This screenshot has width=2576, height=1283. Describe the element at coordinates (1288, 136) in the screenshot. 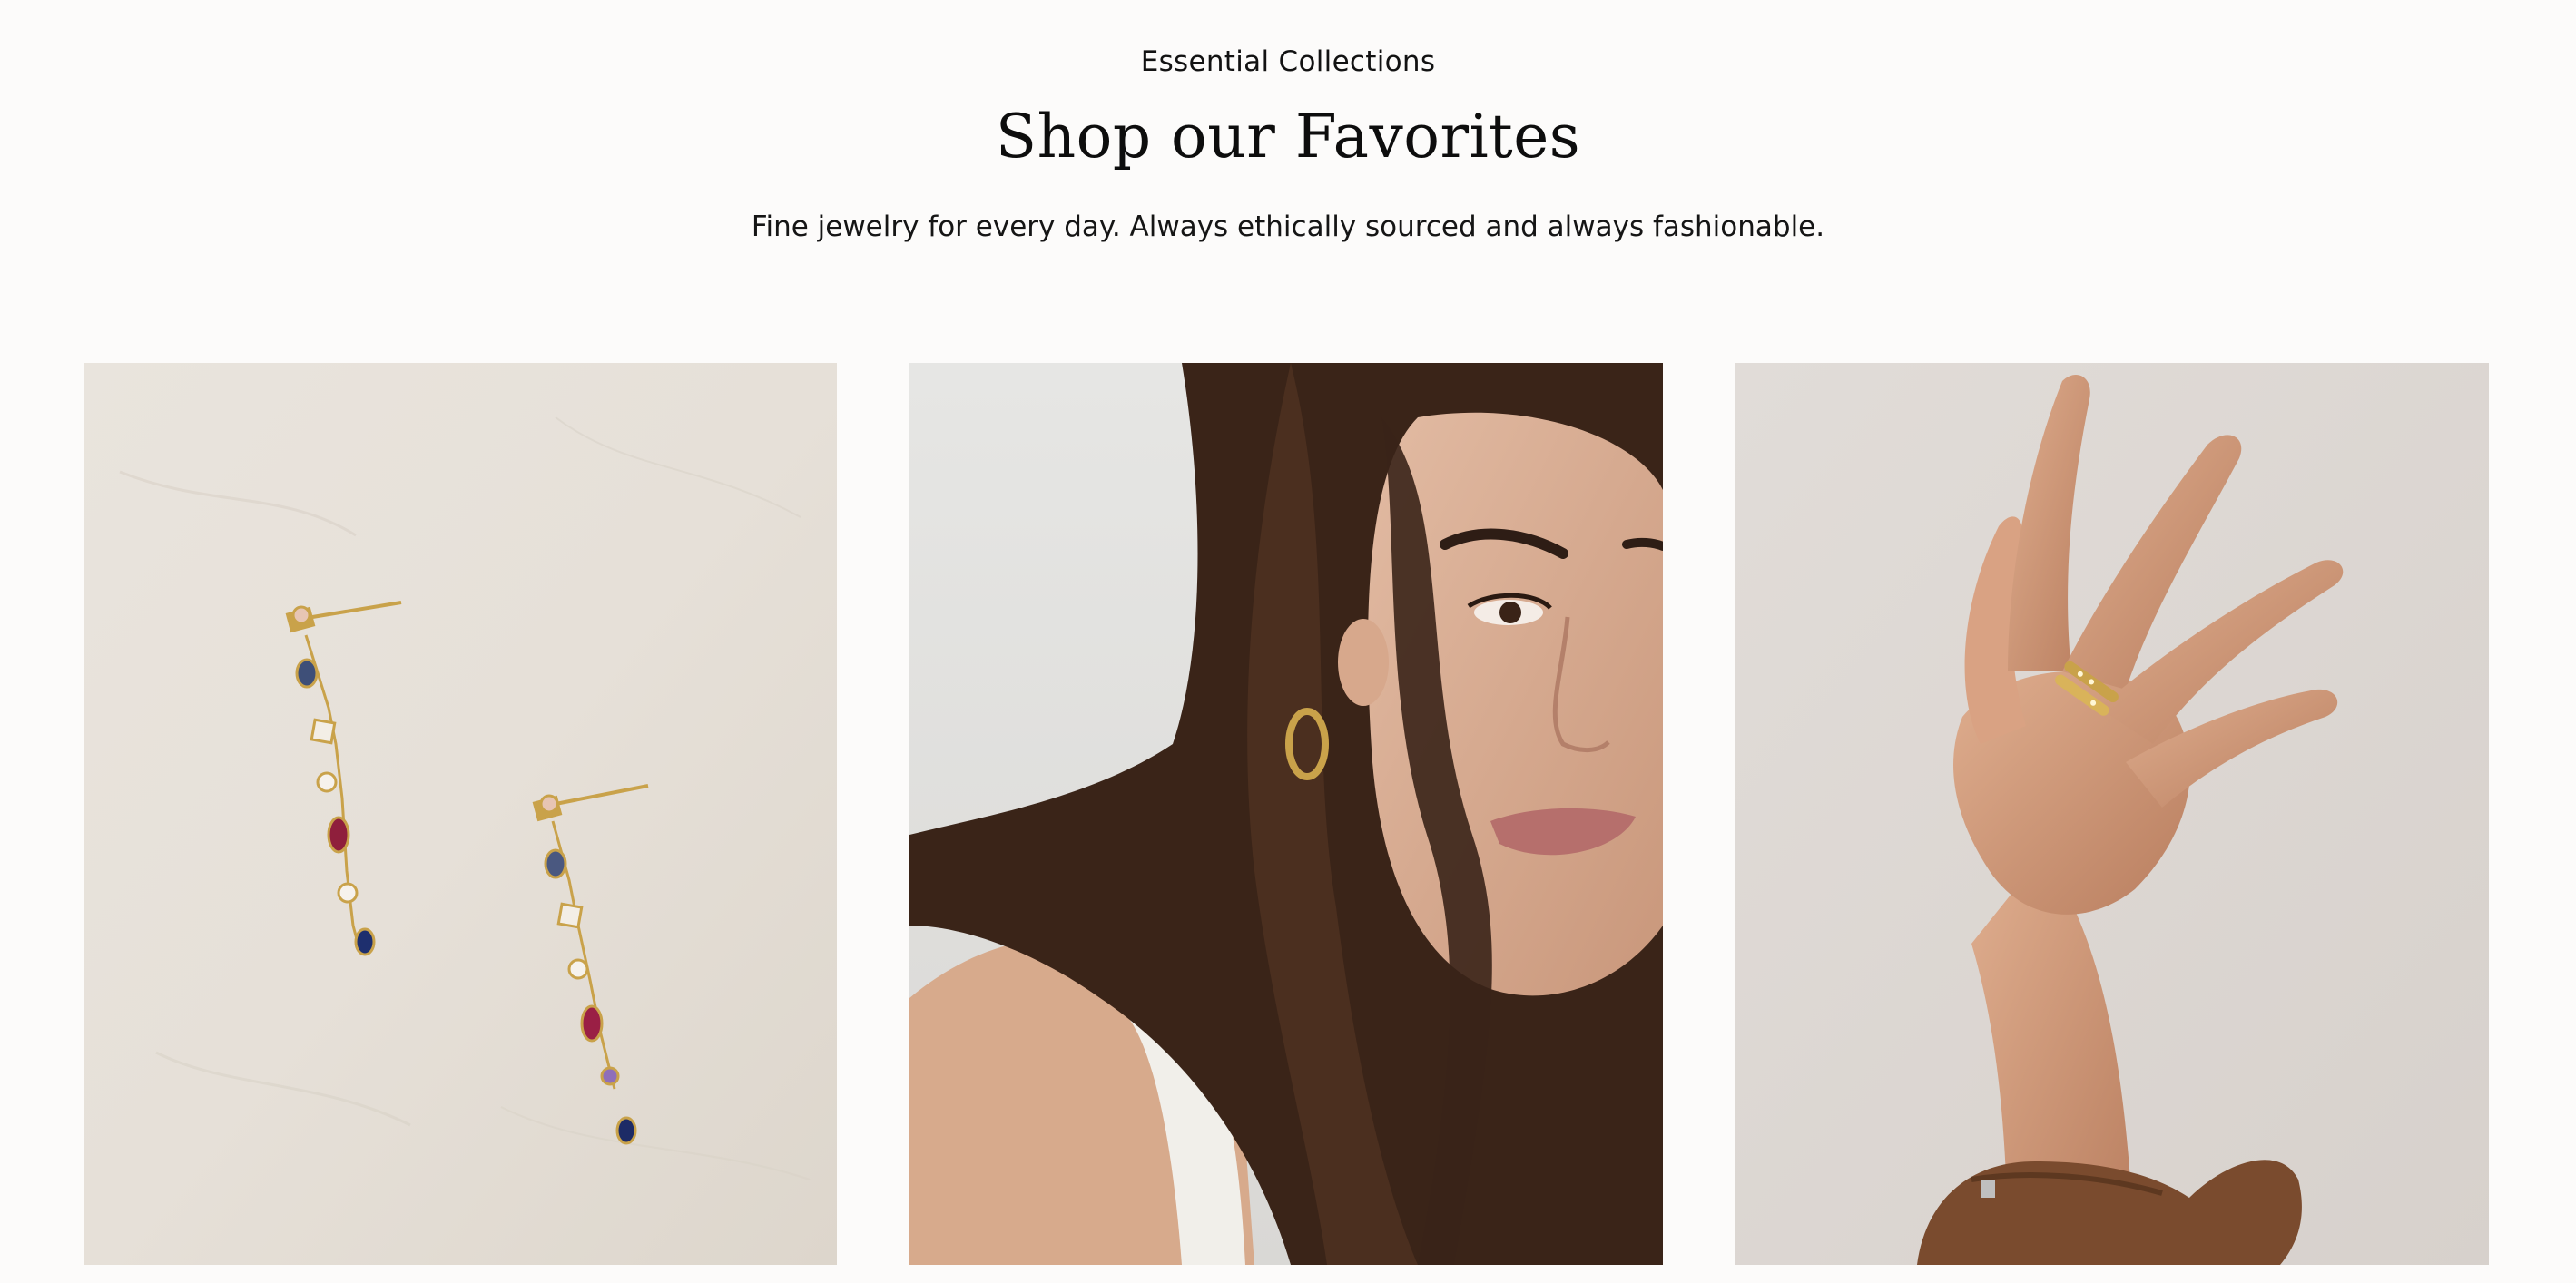

I see `section-title: Shop our Favorites` at that location.